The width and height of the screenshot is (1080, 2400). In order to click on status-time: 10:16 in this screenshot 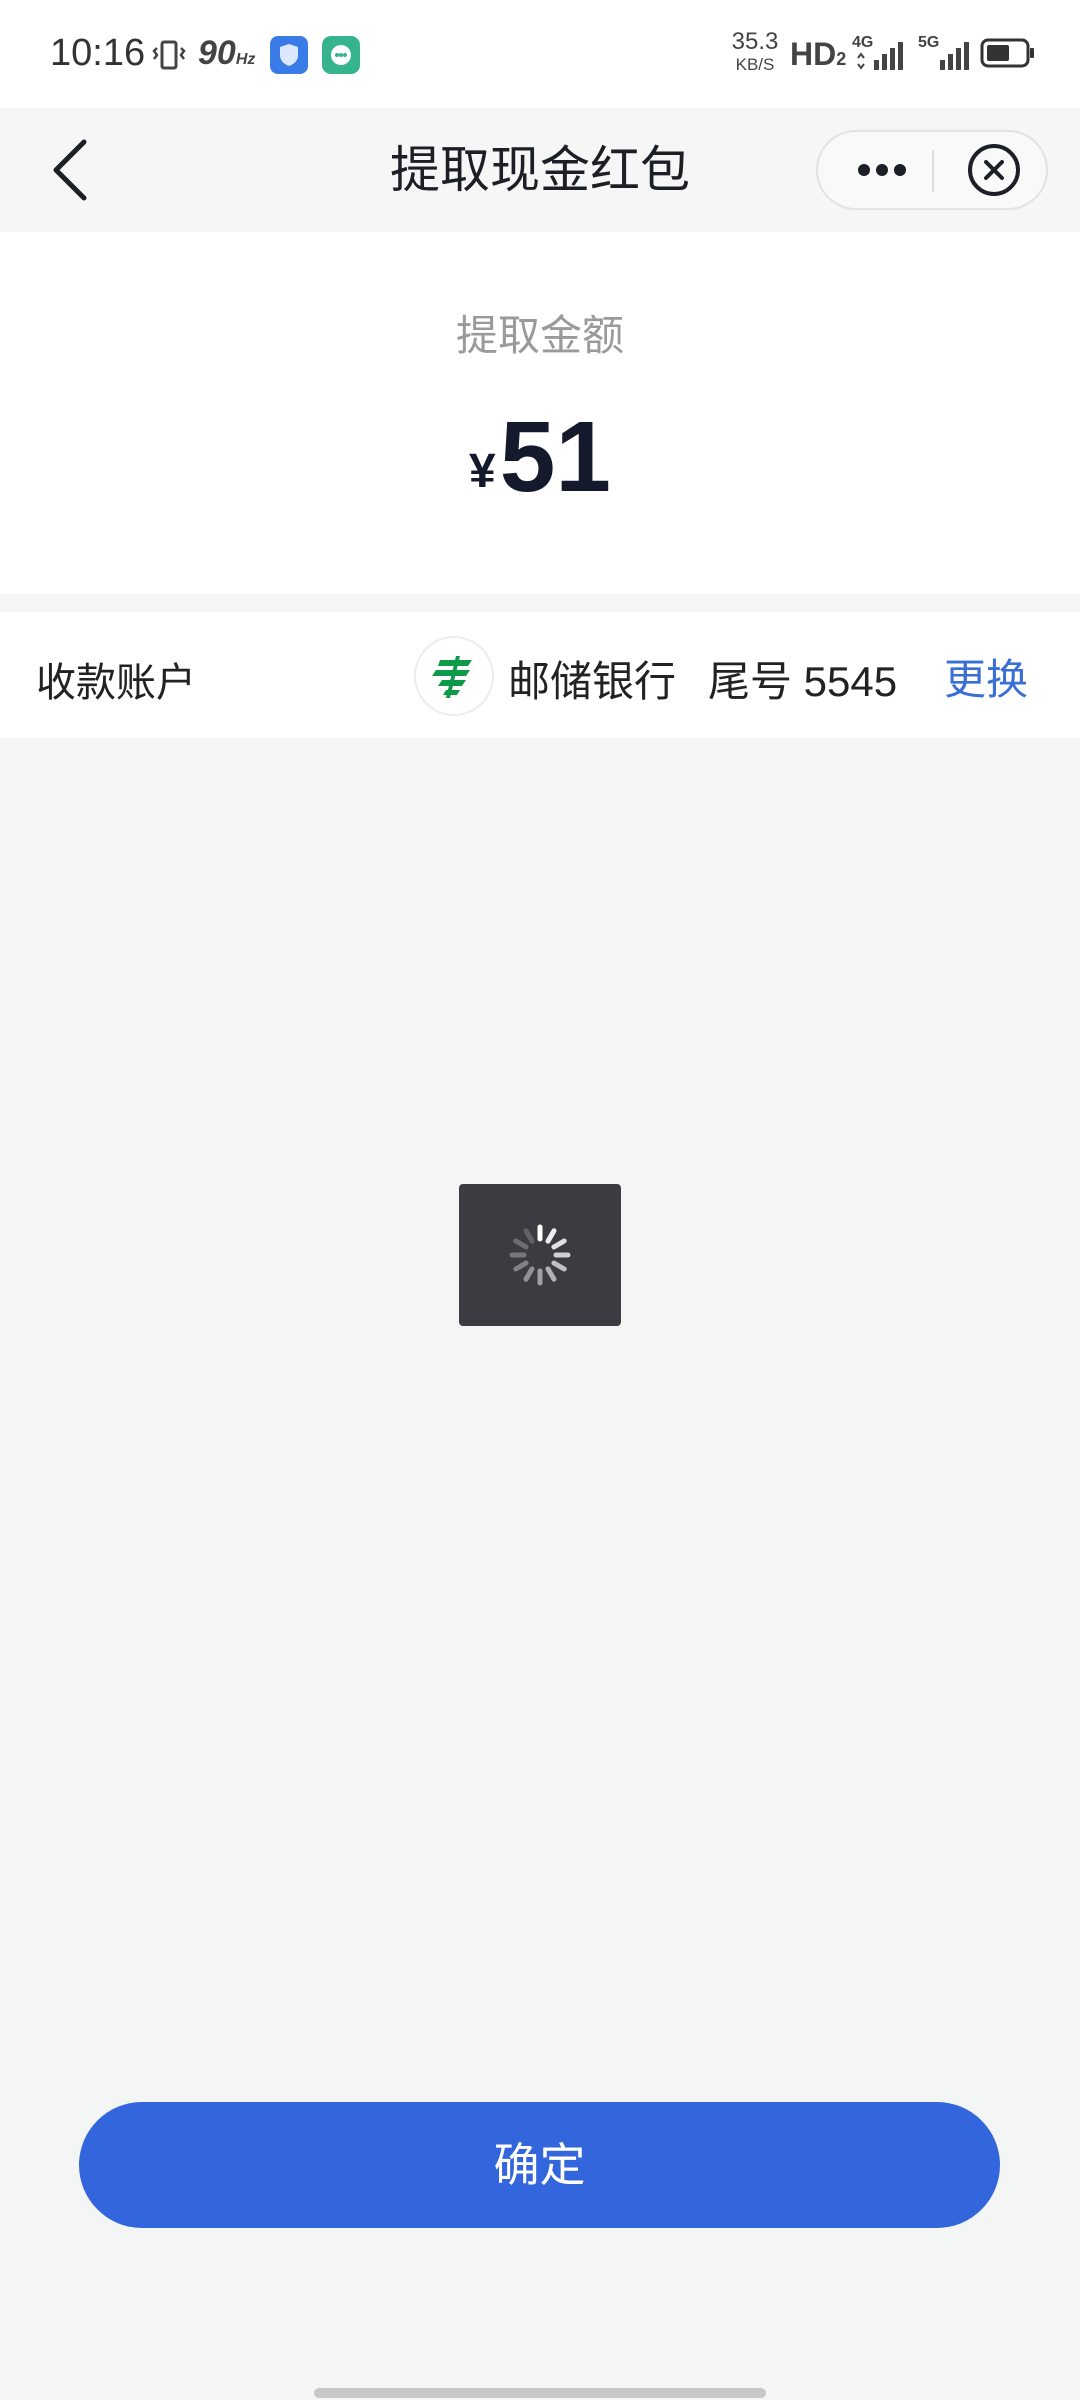, I will do `click(98, 53)`.